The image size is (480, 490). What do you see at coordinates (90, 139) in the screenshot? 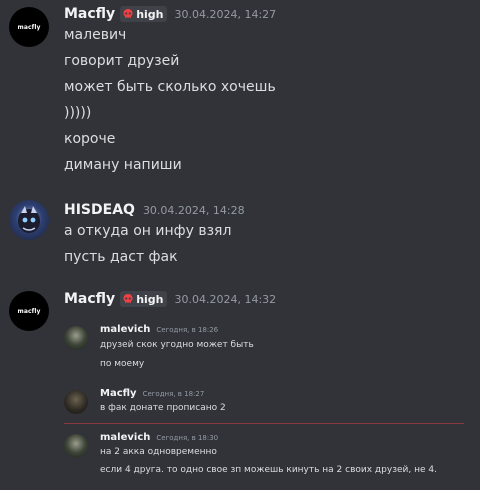
I see `message-text: короче` at bounding box center [90, 139].